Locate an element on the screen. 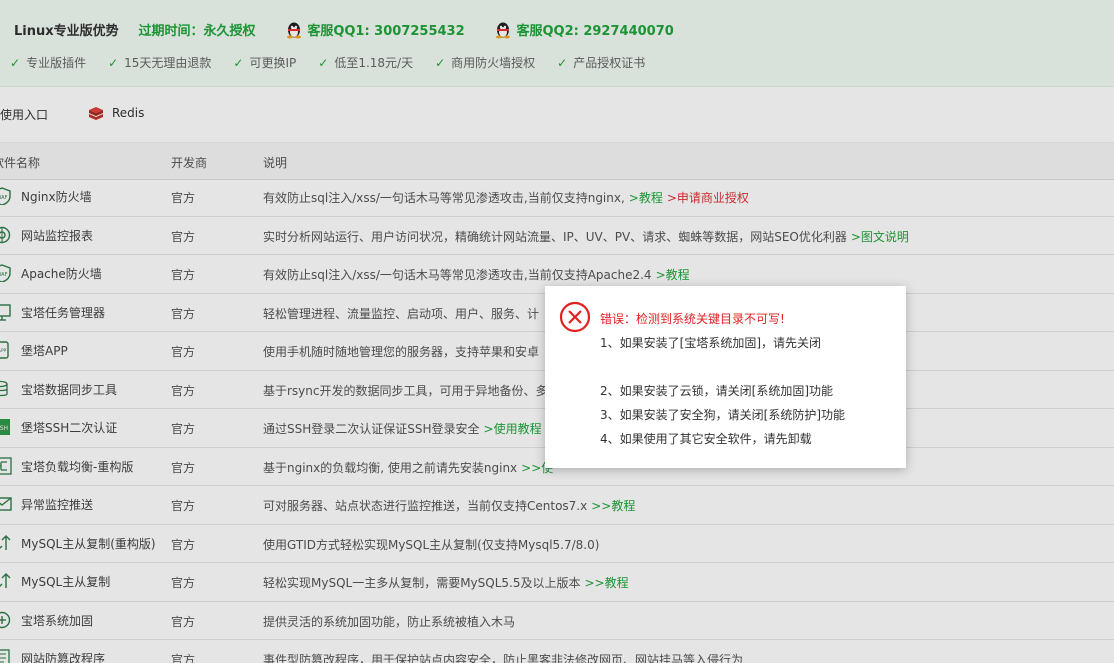 This screenshot has height=663, width=1114. error-circle-icon is located at coordinates (575, 317).